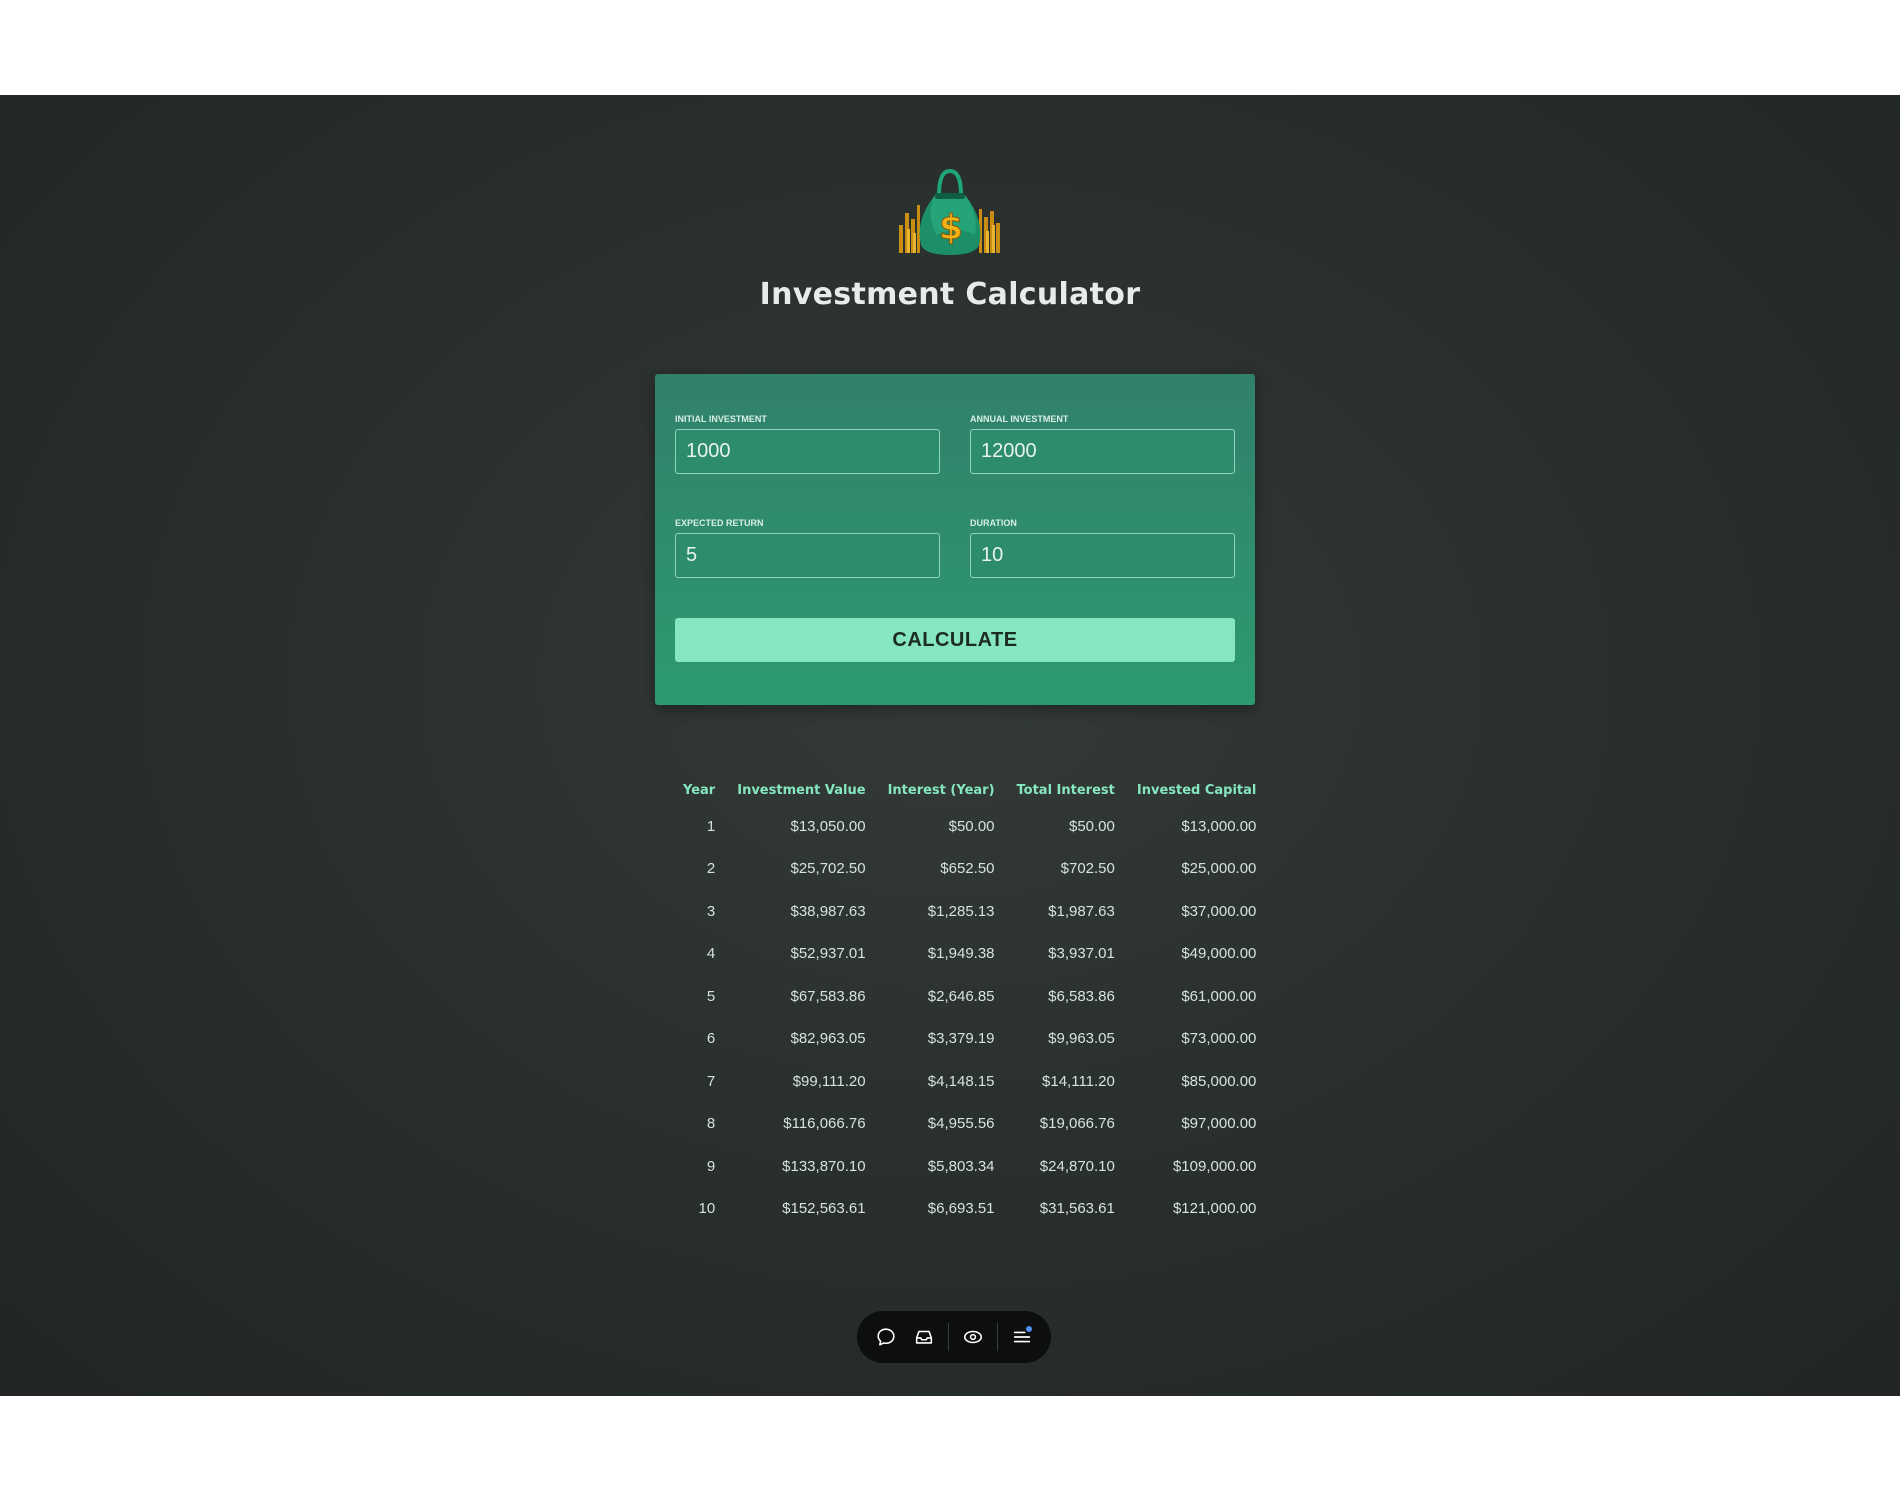 This screenshot has width=1900, height=1500. Describe the element at coordinates (1219, 1124) in the screenshot. I see `cell-invested-capital: $97,000.00` at that location.